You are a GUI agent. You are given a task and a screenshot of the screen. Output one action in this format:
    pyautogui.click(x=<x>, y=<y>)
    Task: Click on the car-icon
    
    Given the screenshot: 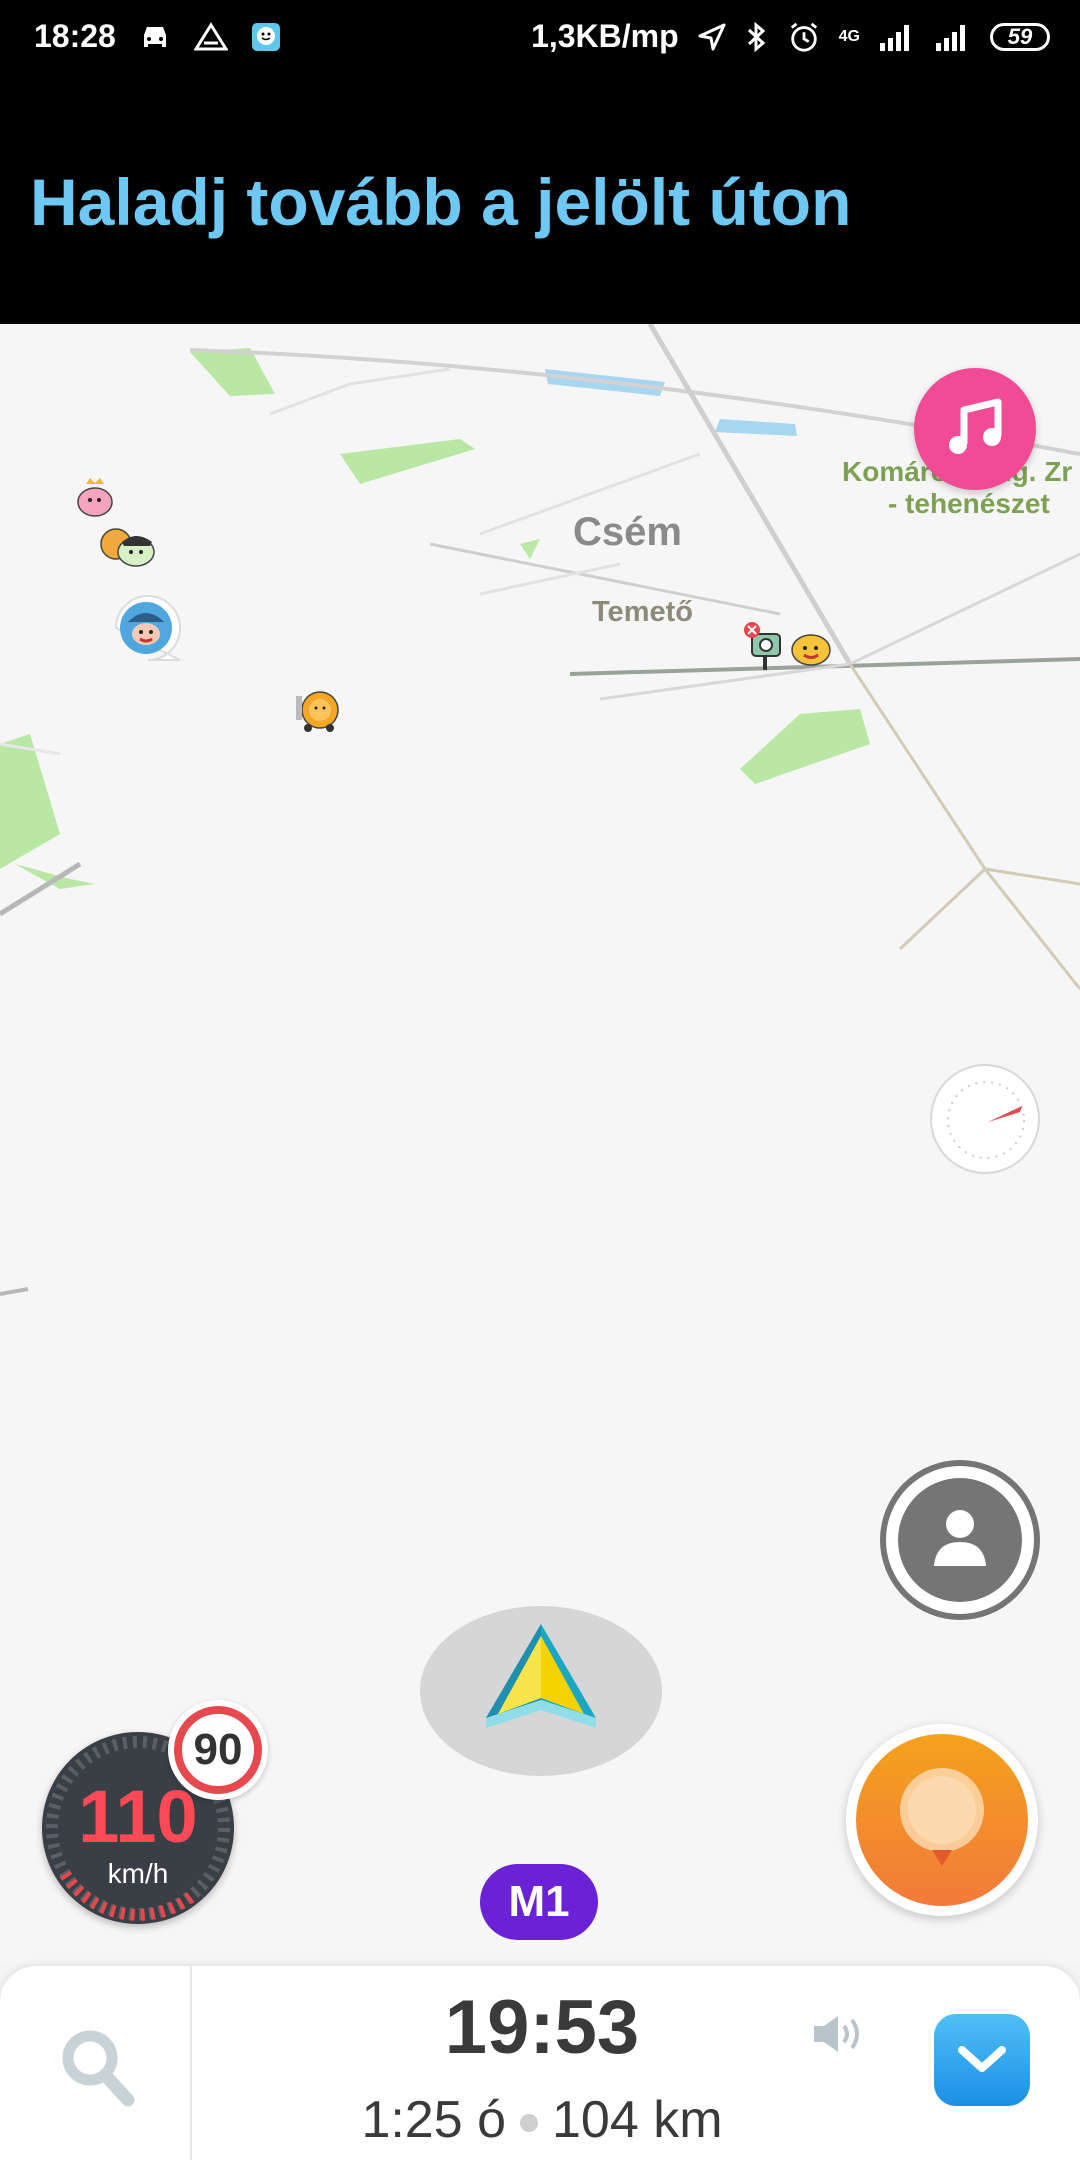 What is the action you would take?
    pyautogui.click(x=154, y=36)
    